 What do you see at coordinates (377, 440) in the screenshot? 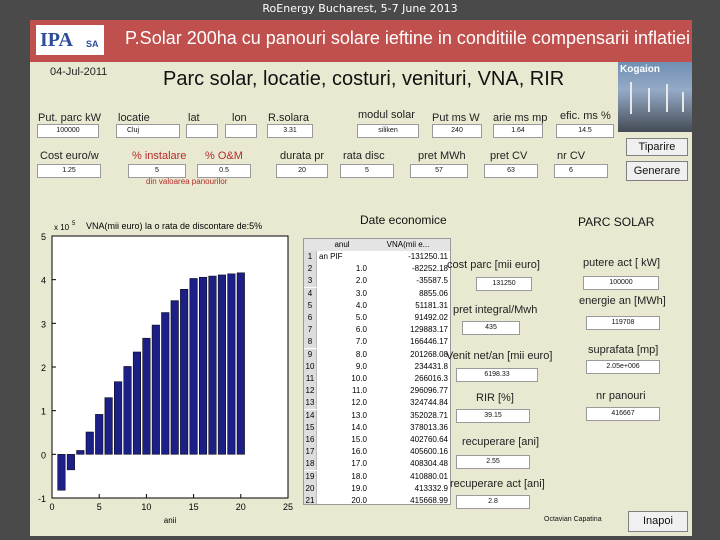
I see `table-row: 16 15.0 402760.64` at bounding box center [377, 440].